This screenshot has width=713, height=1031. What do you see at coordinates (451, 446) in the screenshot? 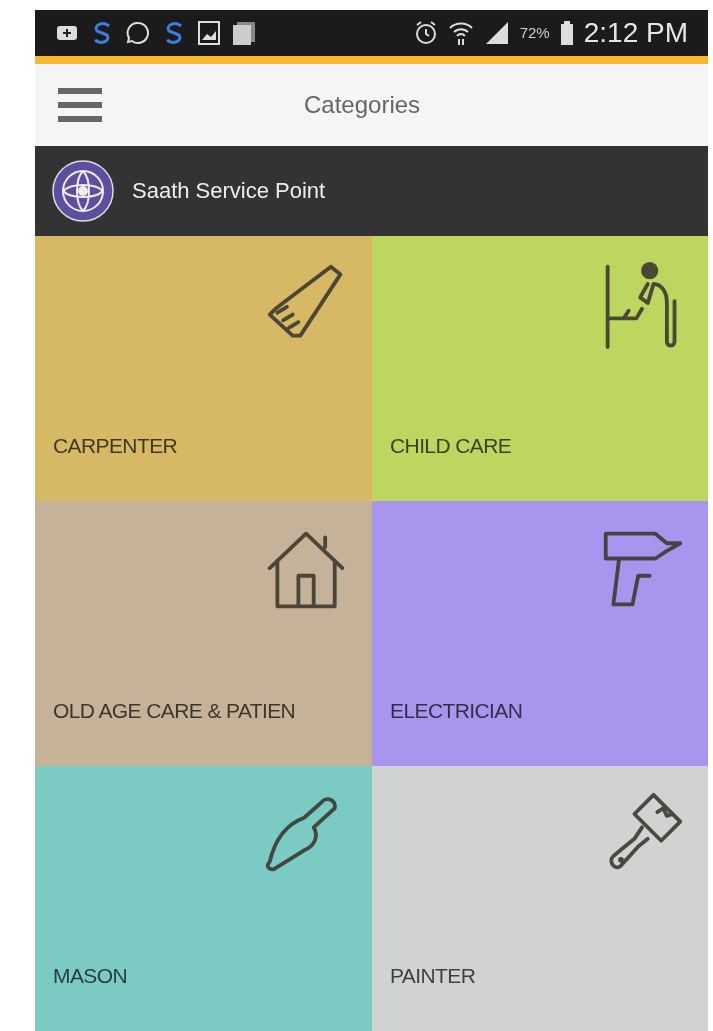
I see `category-label: CHILD CARE` at bounding box center [451, 446].